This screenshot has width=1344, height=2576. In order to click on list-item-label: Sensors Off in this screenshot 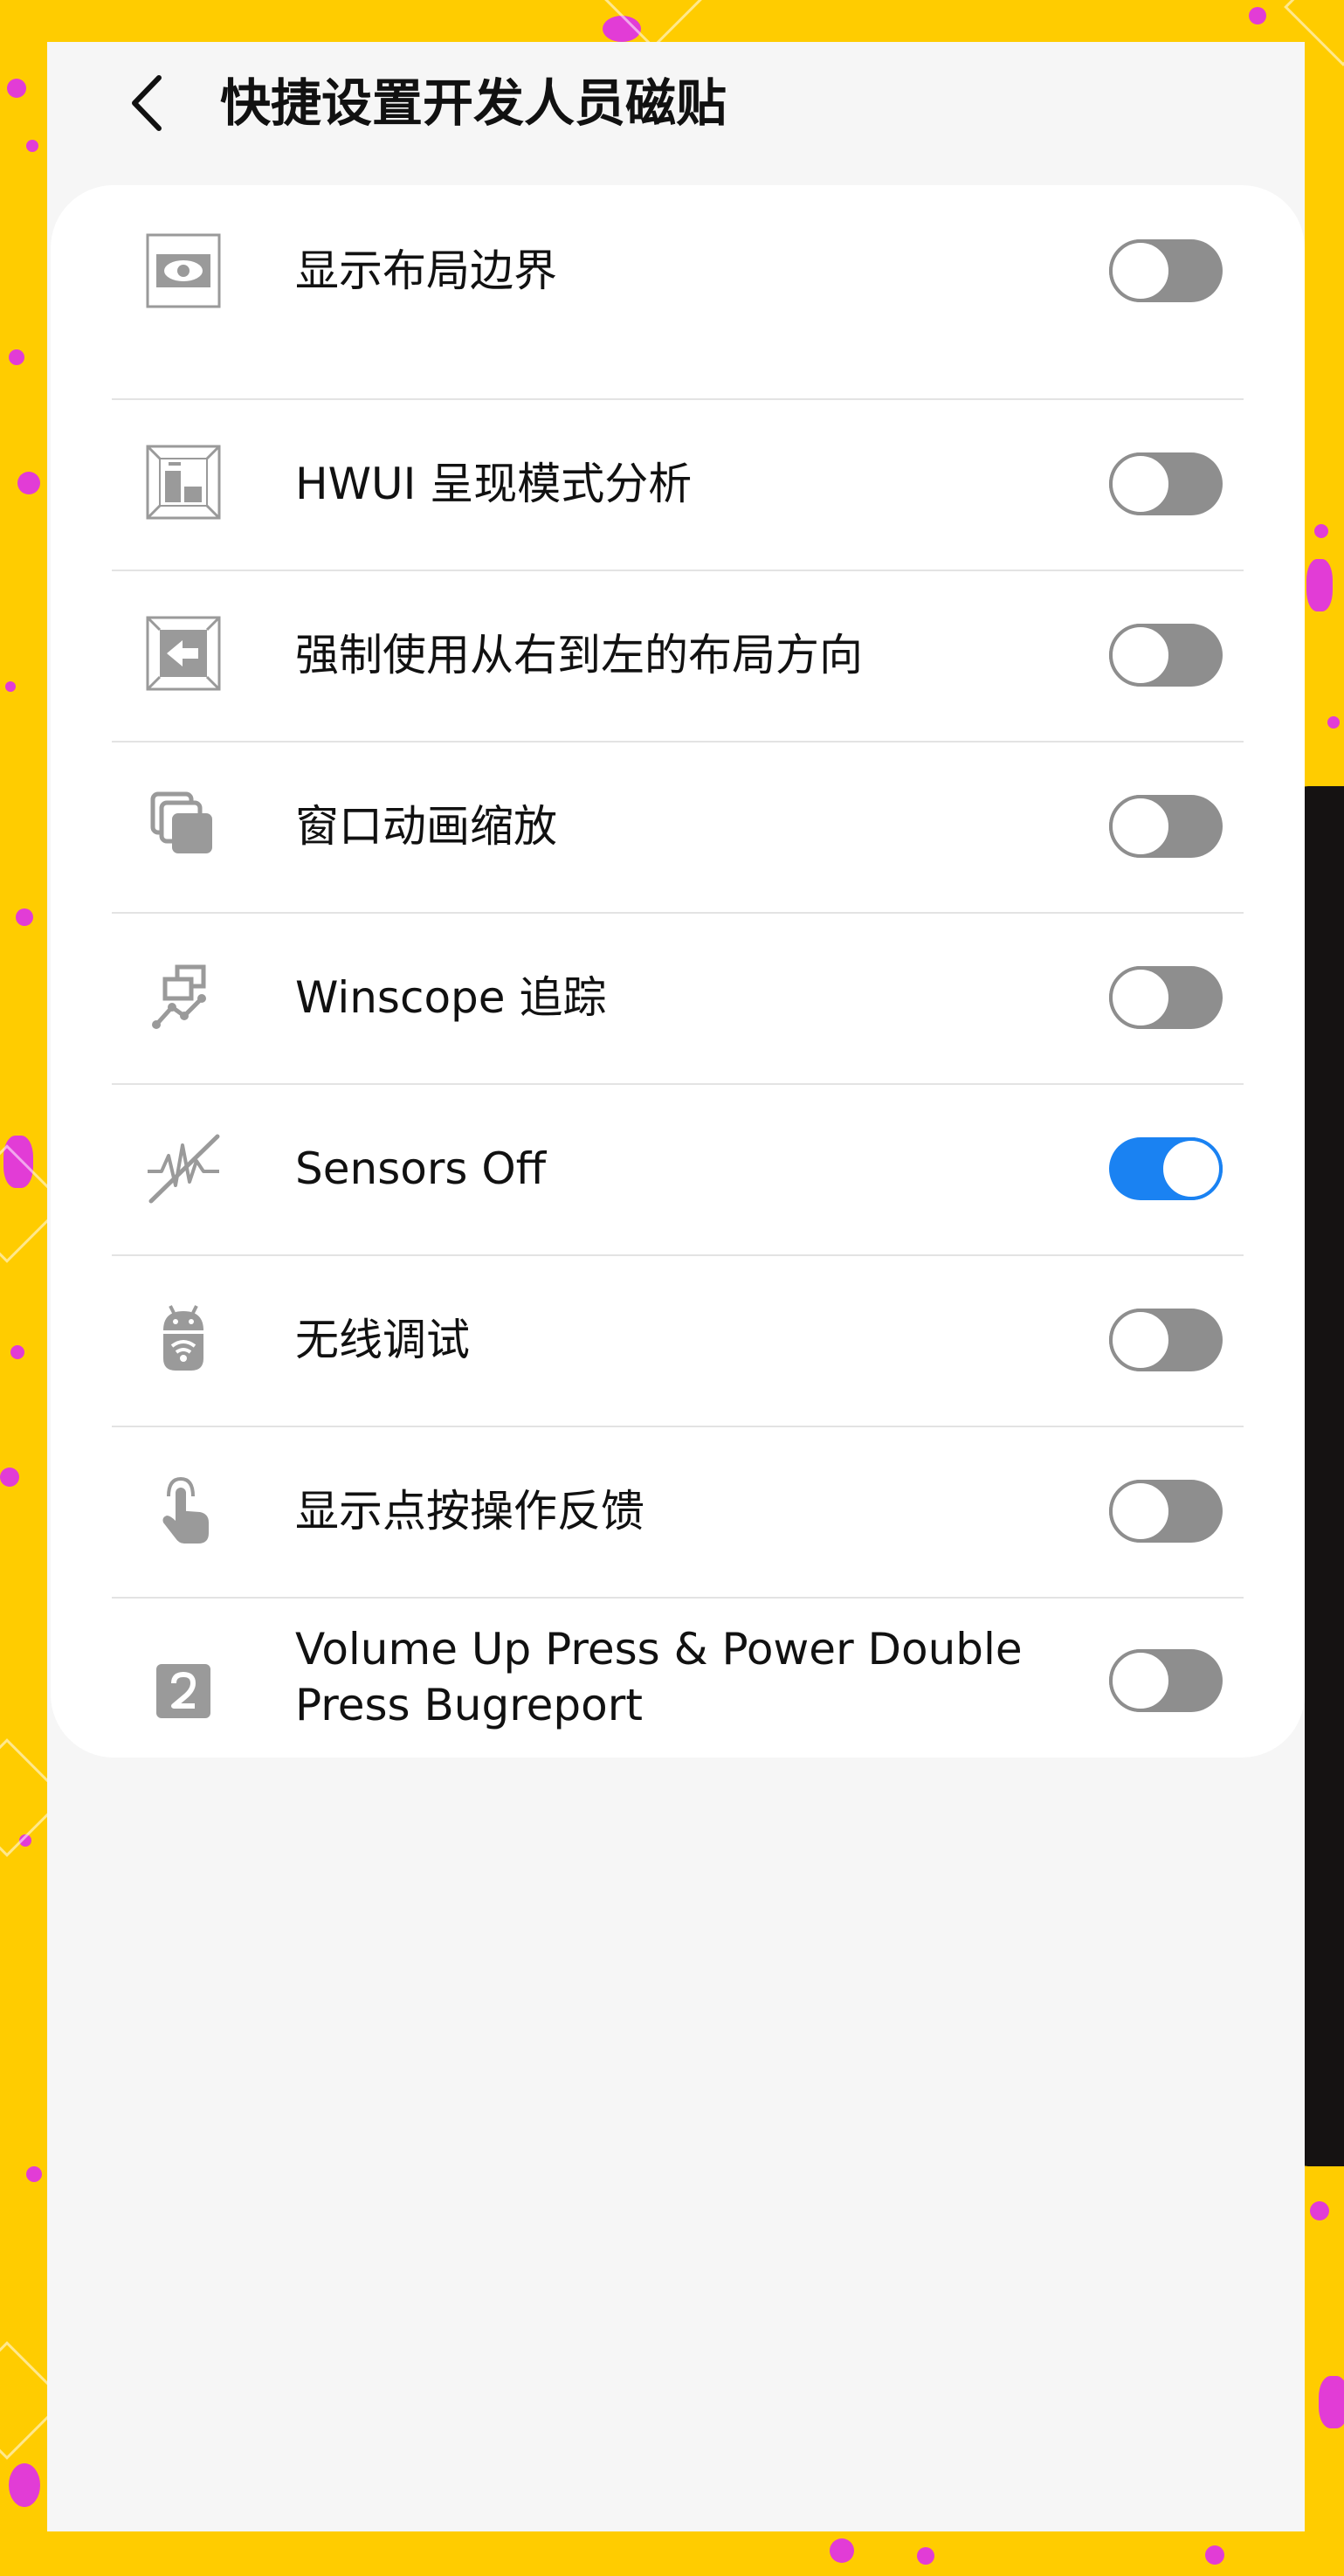, I will do `click(421, 1168)`.